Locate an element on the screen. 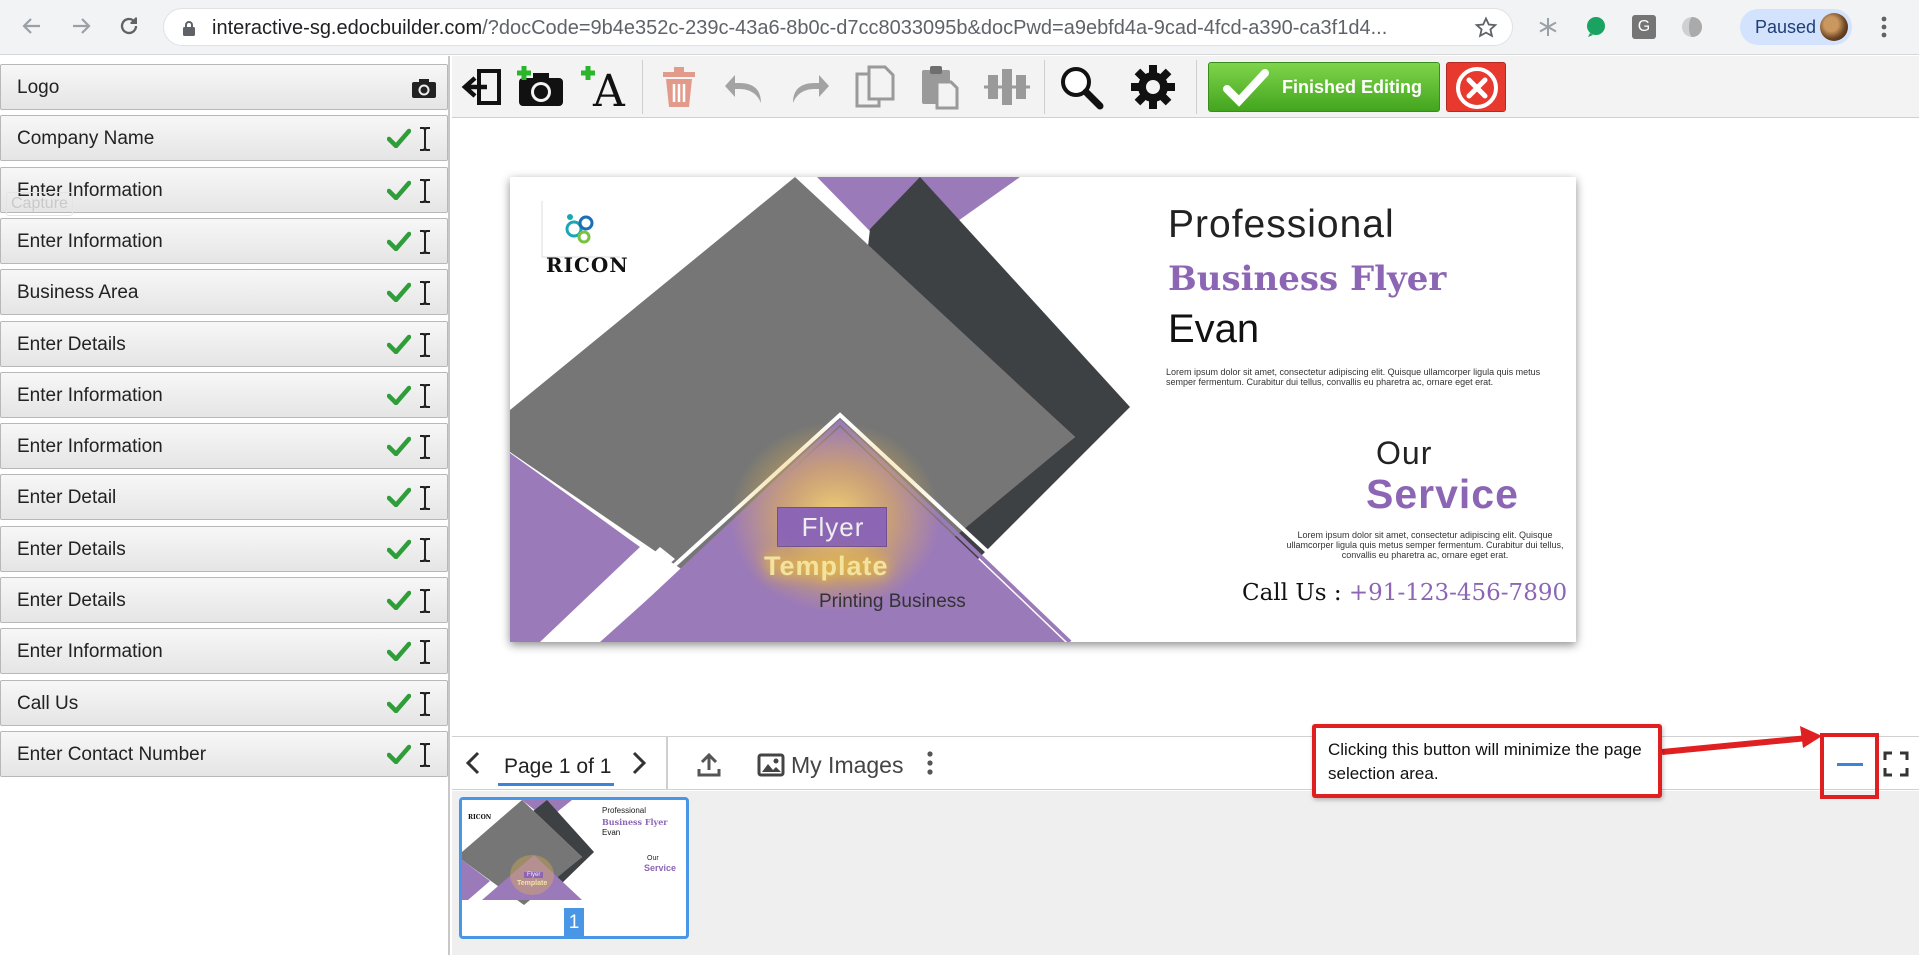 The width and height of the screenshot is (1919, 955). page-indicator-underline is located at coordinates (556, 784).